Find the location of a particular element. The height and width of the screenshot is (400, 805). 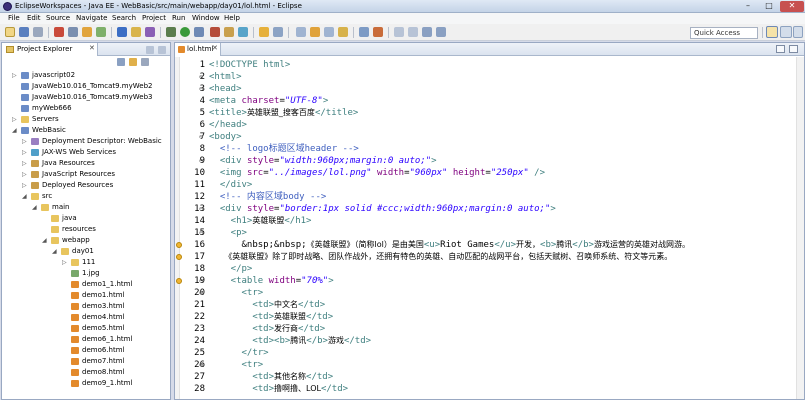

menu-navigate: Navigate is located at coordinates (91, 18).